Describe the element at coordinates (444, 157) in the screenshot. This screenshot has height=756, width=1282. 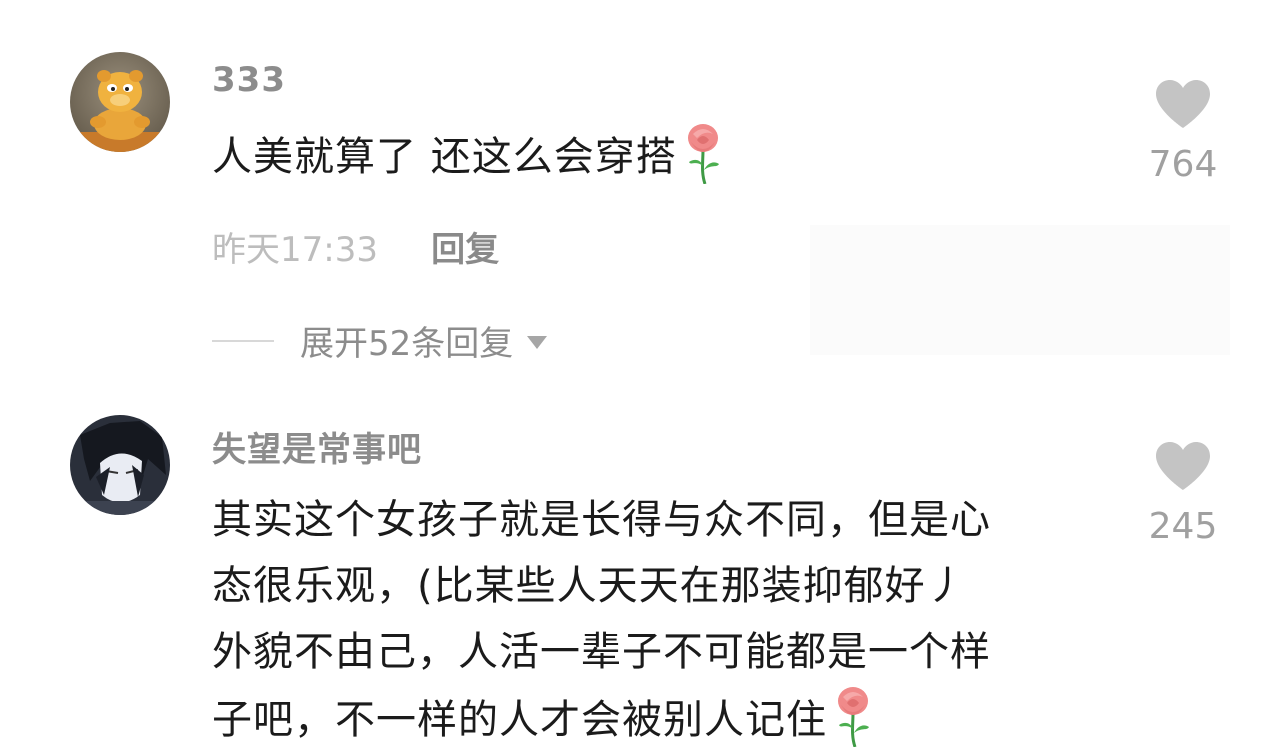
I see `comment-line-text: 人美就算了 还这么会穿搭` at that location.